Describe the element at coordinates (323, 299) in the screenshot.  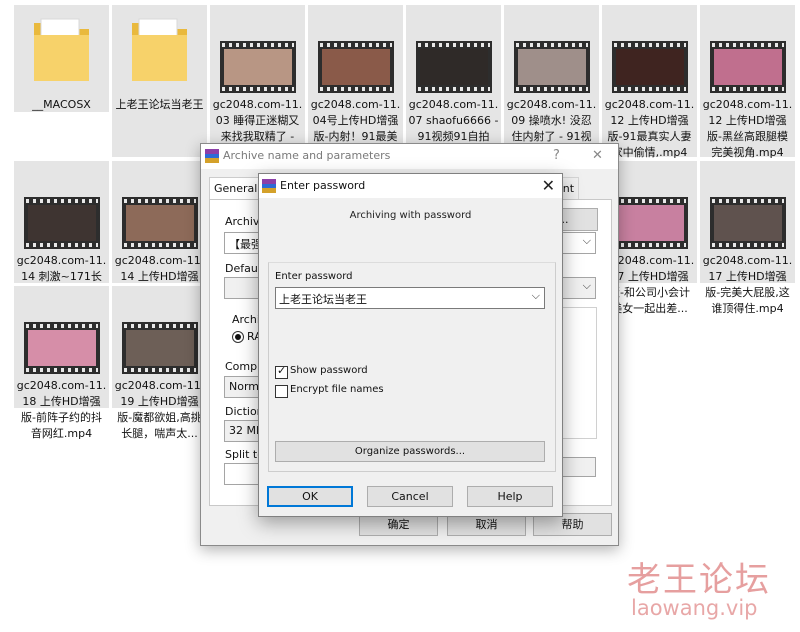
I see `password-value: 上老王论坛当老王` at that location.